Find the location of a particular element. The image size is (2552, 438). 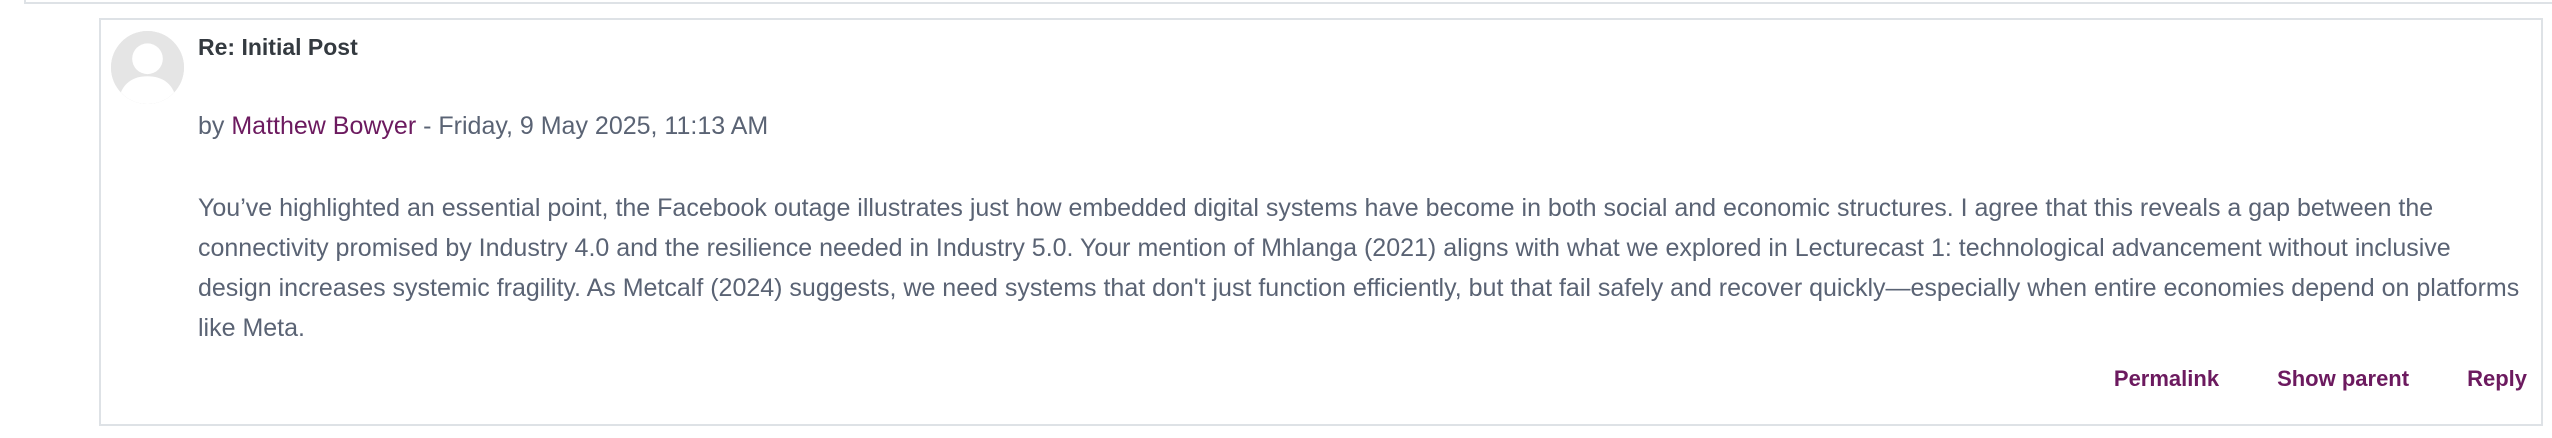

post-subject: Re: Initial Post is located at coordinates (278, 47).